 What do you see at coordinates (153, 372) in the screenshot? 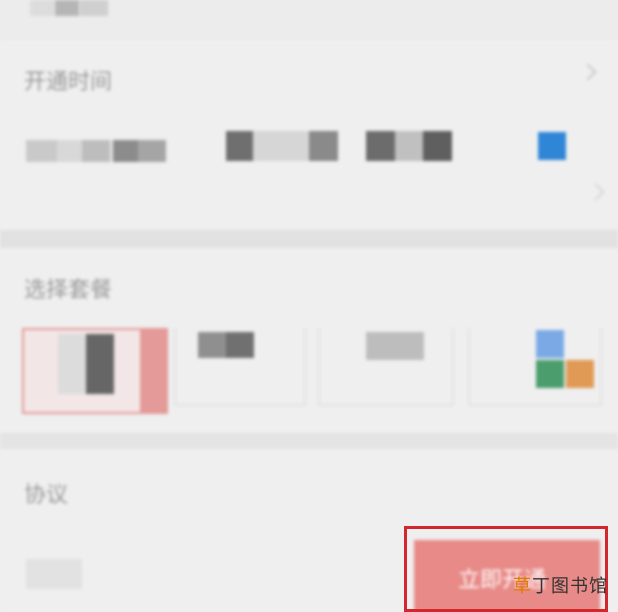
I see `plan-card-selected-corner` at bounding box center [153, 372].